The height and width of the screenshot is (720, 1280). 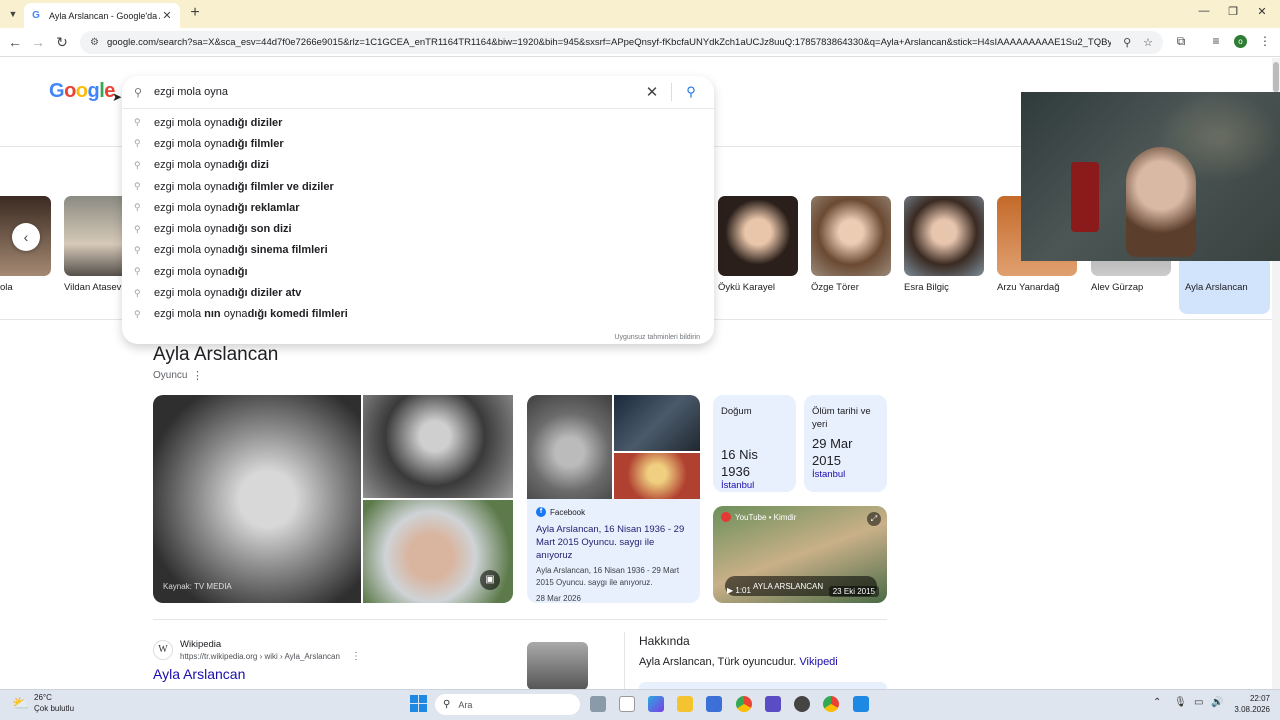 What do you see at coordinates (418, 271) in the screenshot?
I see `suggestion-item: ⚲ ezgi mola oyna dığı` at bounding box center [418, 271].